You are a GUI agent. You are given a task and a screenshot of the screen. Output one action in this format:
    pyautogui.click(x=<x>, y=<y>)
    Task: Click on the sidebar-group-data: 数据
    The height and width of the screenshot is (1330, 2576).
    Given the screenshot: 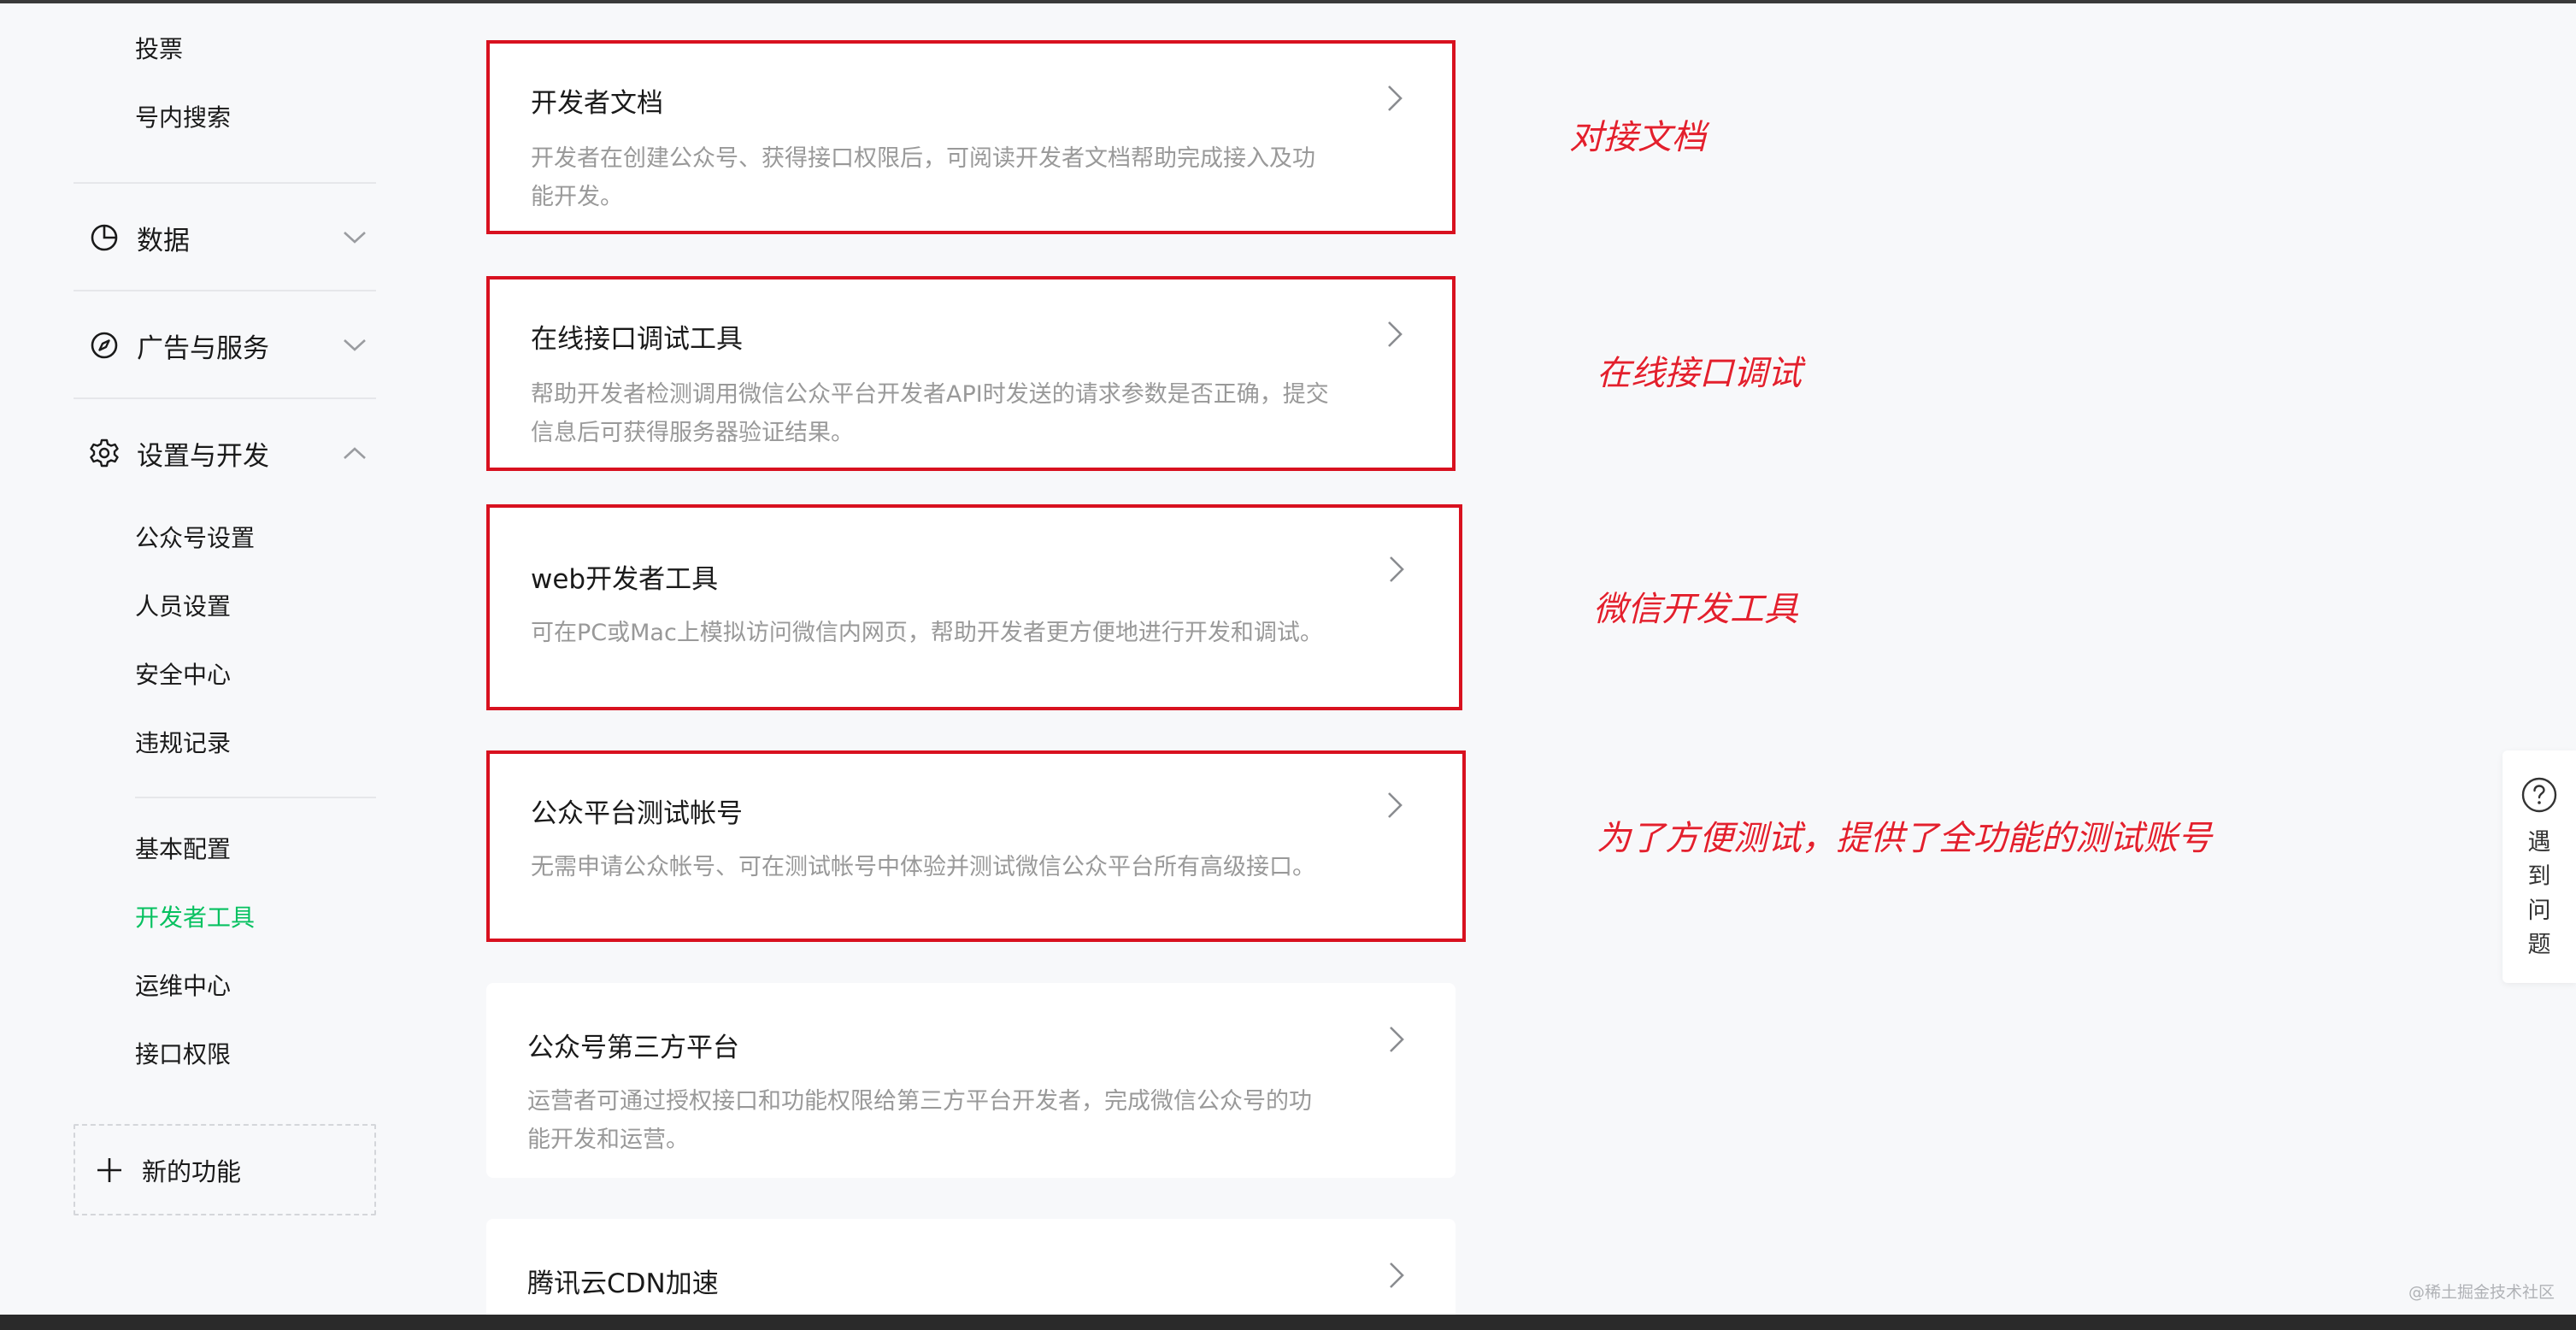 What is the action you would take?
    pyautogui.click(x=226, y=237)
    